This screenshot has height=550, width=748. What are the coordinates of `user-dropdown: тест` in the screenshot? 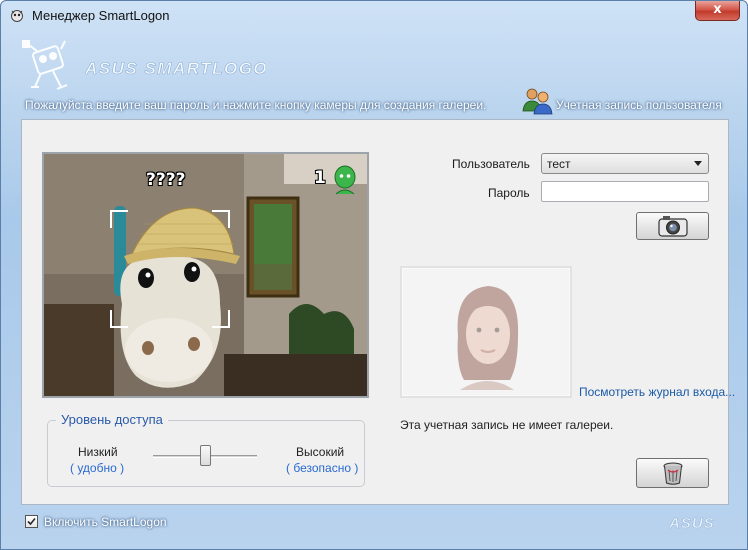 It's located at (625, 163).